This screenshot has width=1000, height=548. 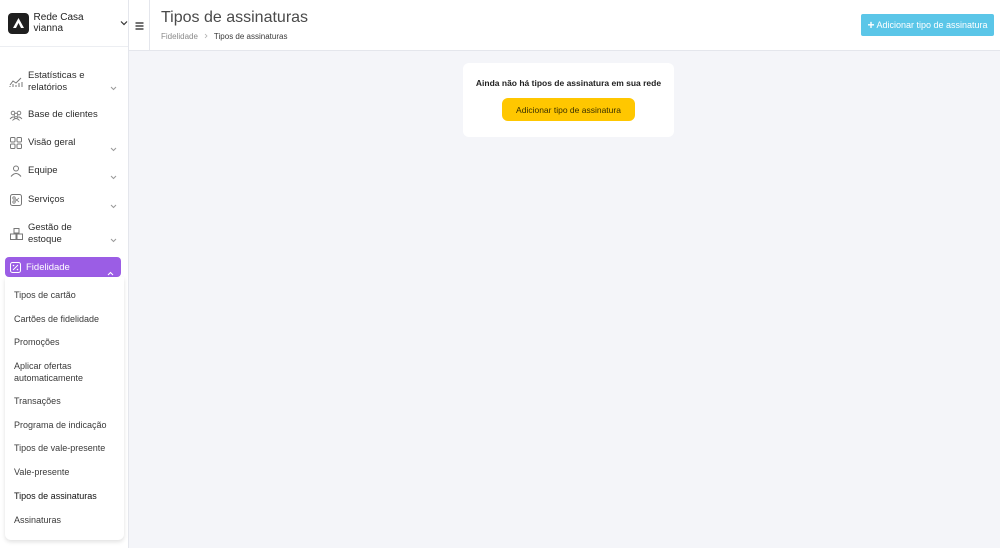 I want to click on add-button-label: Adicionar tipo de assinatura, so click(x=932, y=25).